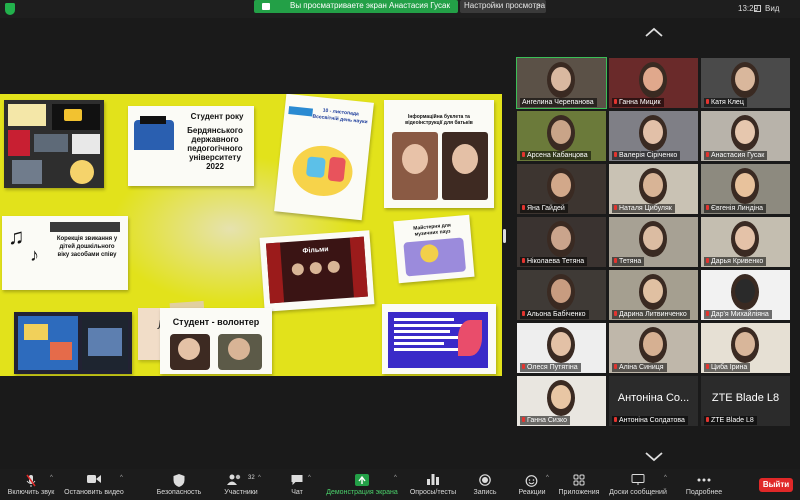 The width and height of the screenshot is (800, 500). I want to click on collage-card-projects, so click(73, 343).